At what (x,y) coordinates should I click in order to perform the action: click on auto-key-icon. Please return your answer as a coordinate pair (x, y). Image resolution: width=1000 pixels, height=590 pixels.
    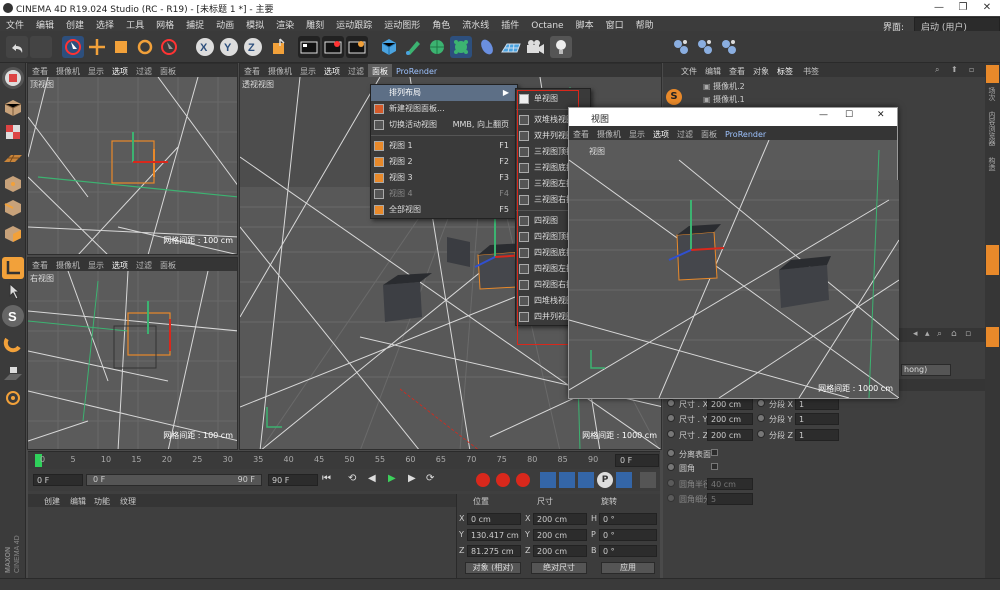
    Looking at the image, I should click on (503, 480).